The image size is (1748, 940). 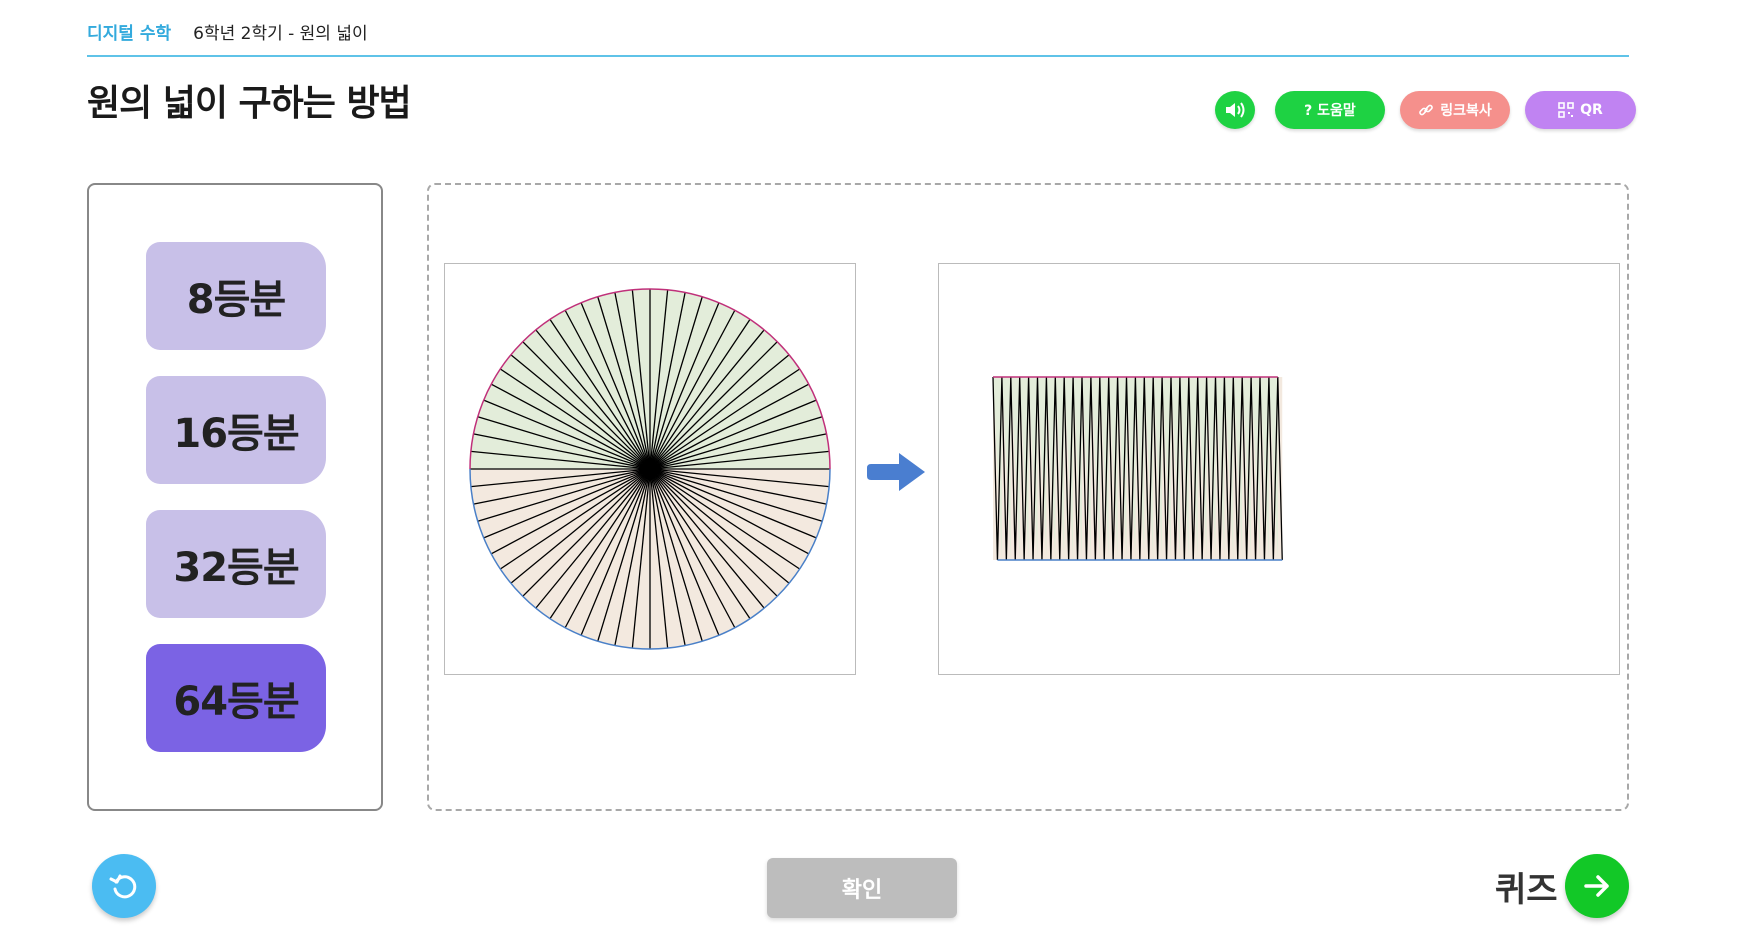 I want to click on help-button: ? 도움말, so click(x=1330, y=110).